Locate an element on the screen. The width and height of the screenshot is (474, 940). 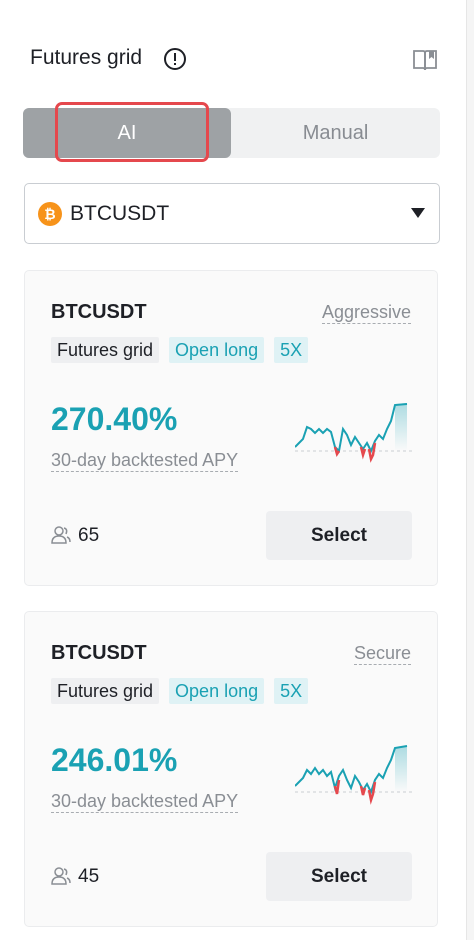
users-count: 45 is located at coordinates (89, 876).